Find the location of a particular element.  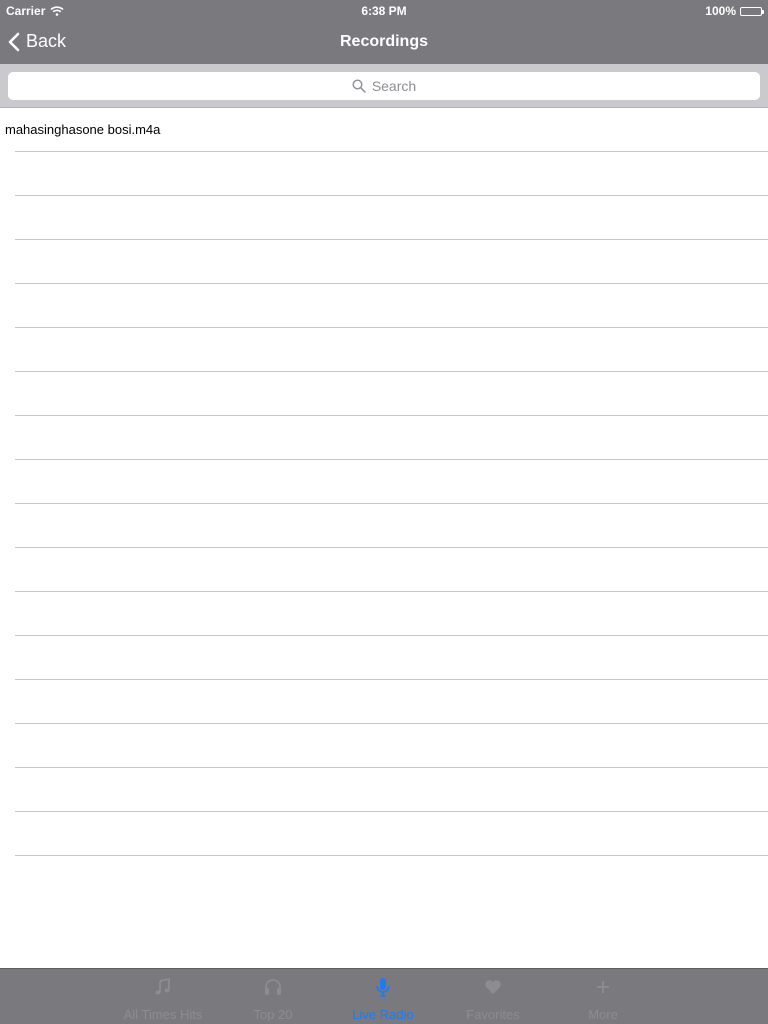

row-separator is located at coordinates (391, 855).